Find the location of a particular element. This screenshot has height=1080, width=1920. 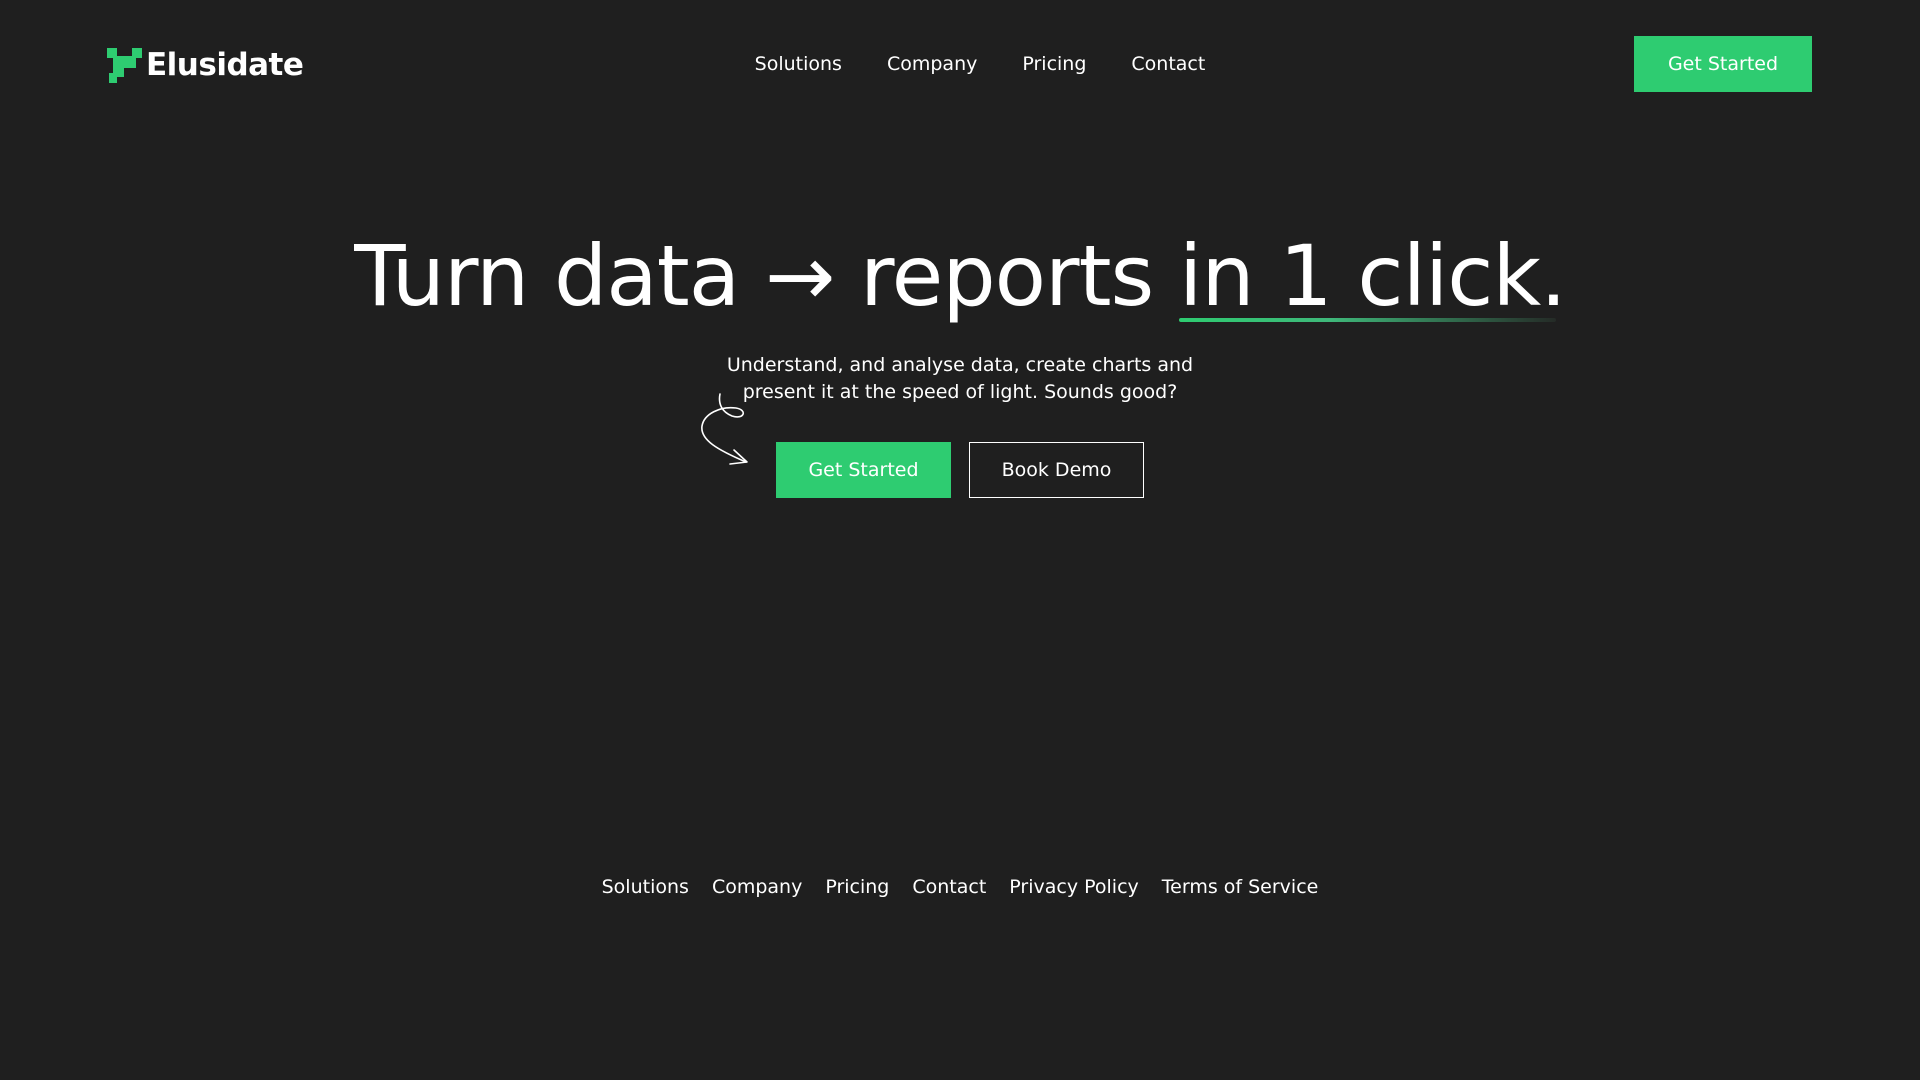

footer-link-solutions: Solutions is located at coordinates (645, 887).